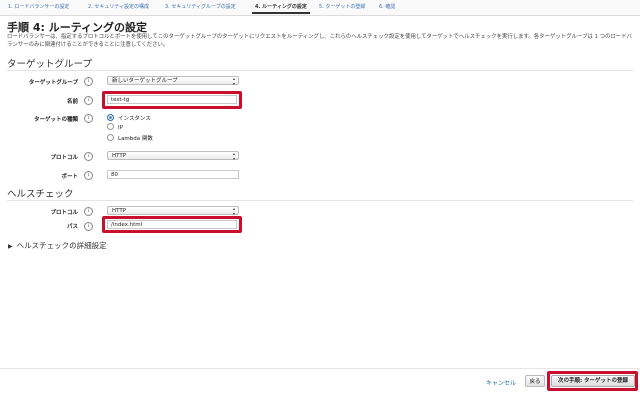 The width and height of the screenshot is (640, 394). I want to click on target-type-ip-label: IP, so click(120, 128).